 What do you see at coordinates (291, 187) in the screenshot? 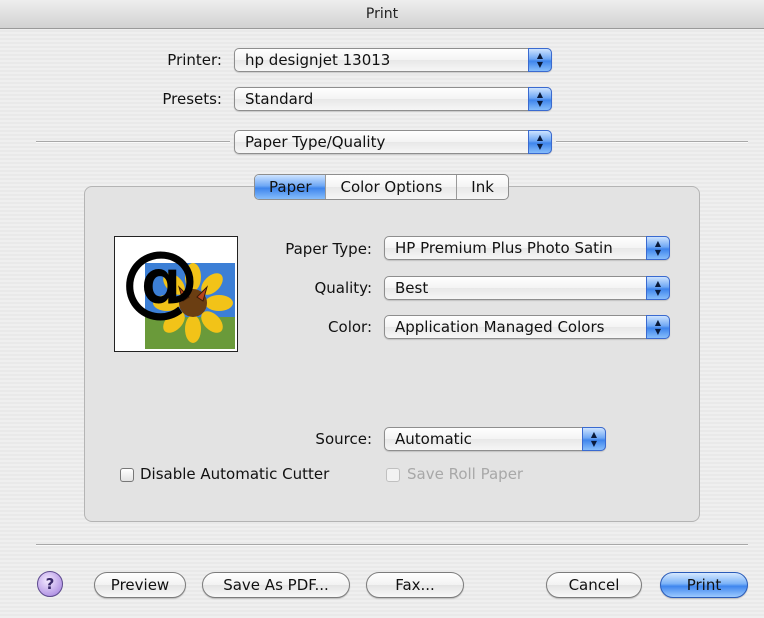
I see `tab-paper: Paper` at bounding box center [291, 187].